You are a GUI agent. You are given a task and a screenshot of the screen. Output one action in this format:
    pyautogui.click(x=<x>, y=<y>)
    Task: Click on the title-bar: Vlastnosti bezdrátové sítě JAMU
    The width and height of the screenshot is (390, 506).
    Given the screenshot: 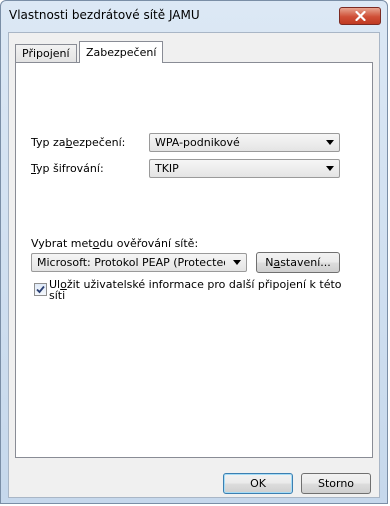 What is the action you would take?
    pyautogui.click(x=194, y=16)
    